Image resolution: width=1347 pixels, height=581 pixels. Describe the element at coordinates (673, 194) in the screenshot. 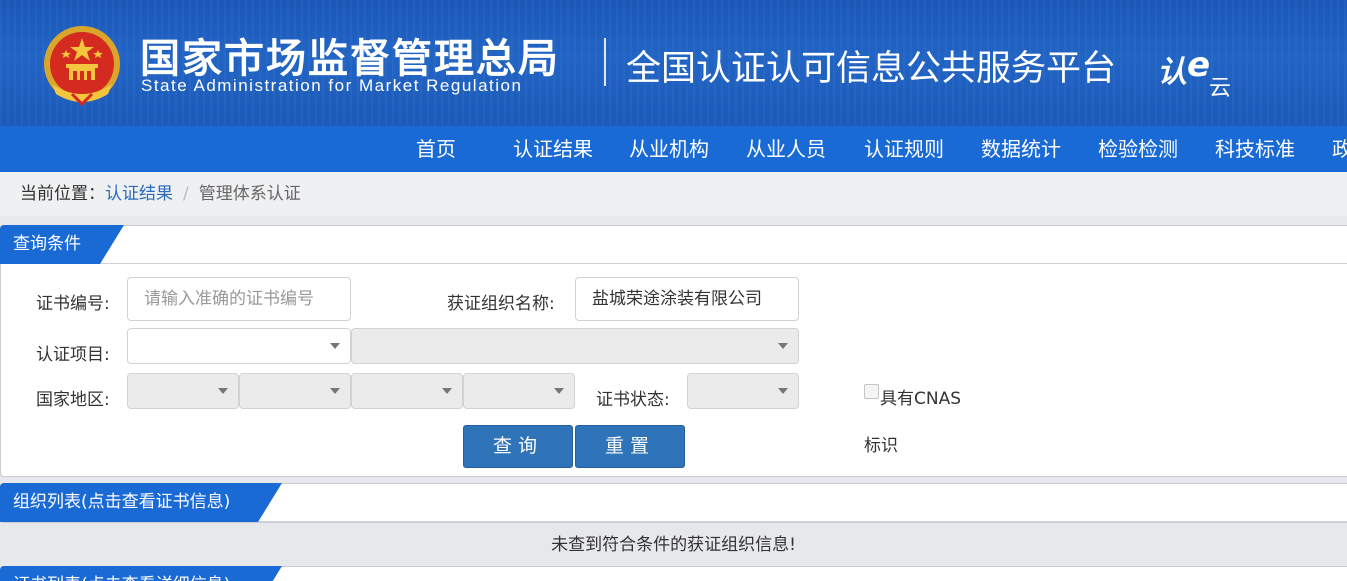

I see `breadcrumb: 当前位置：认证结果 / 管理体系认证` at that location.